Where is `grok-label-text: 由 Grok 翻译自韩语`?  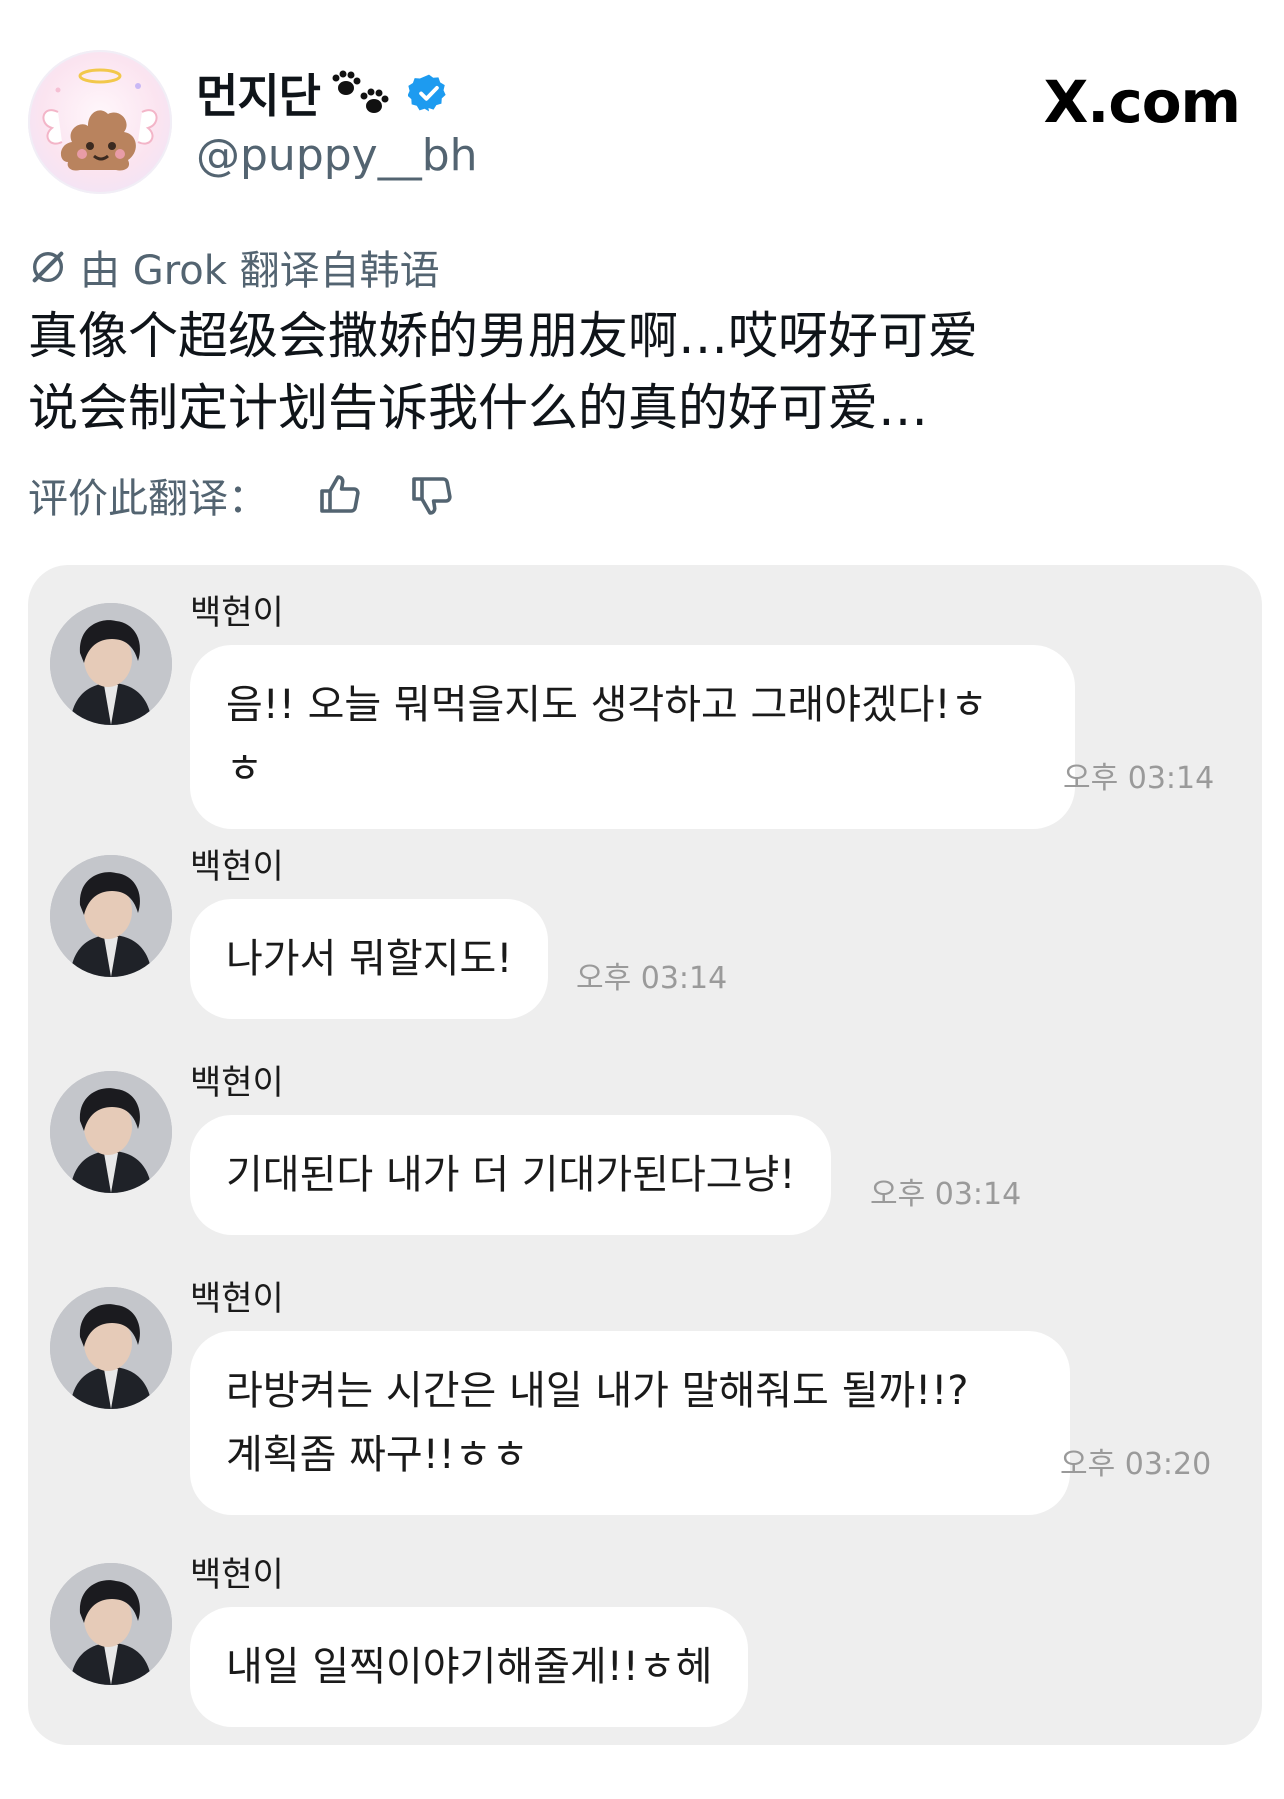 grok-label-text: 由 Grok 翻译自韩语 is located at coordinates (260, 271).